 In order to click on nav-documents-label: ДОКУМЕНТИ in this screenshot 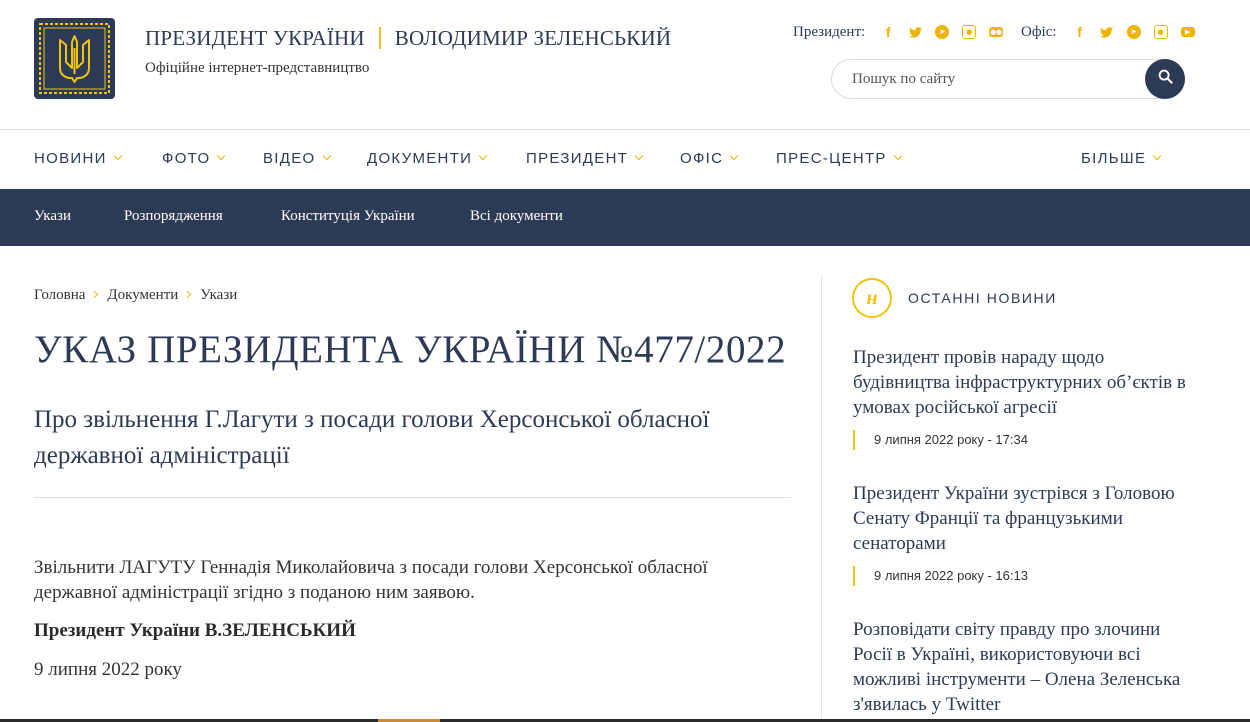, I will do `click(420, 158)`.